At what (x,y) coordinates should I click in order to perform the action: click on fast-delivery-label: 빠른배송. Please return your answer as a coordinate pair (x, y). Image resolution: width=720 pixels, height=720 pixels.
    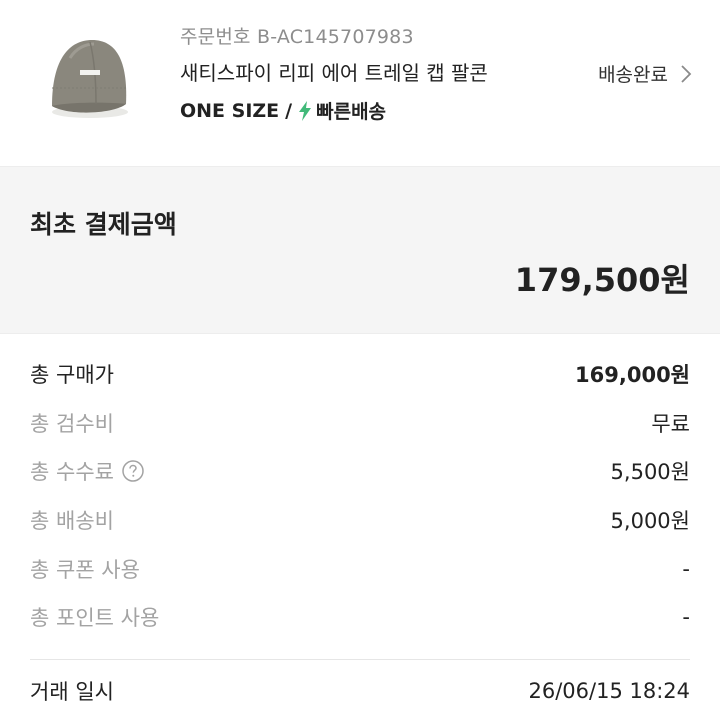
    Looking at the image, I should click on (351, 112).